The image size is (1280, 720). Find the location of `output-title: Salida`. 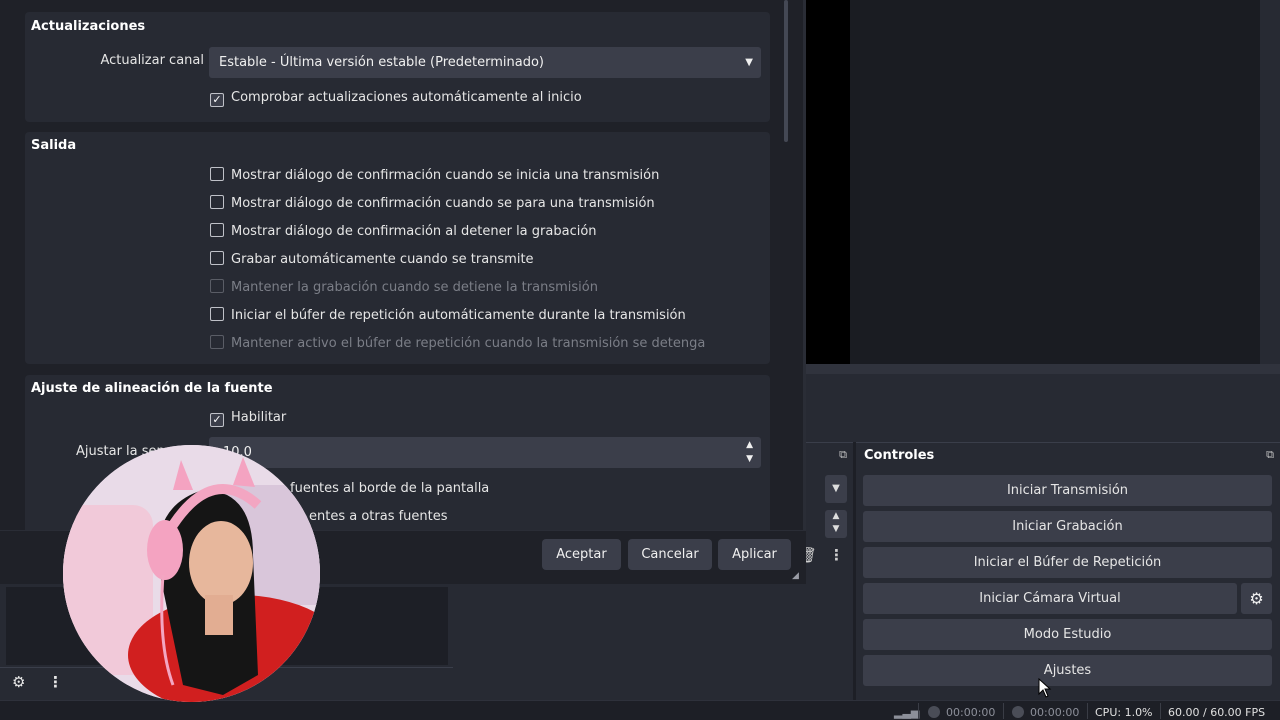

output-title: Salida is located at coordinates (54, 145).